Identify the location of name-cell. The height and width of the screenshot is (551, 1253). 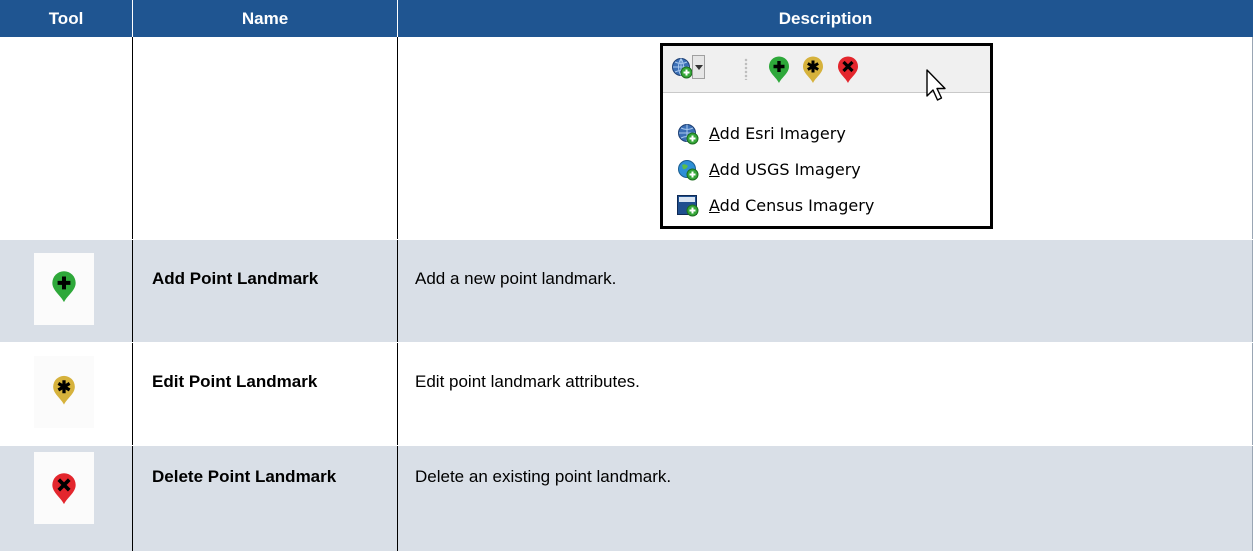
(265, 138).